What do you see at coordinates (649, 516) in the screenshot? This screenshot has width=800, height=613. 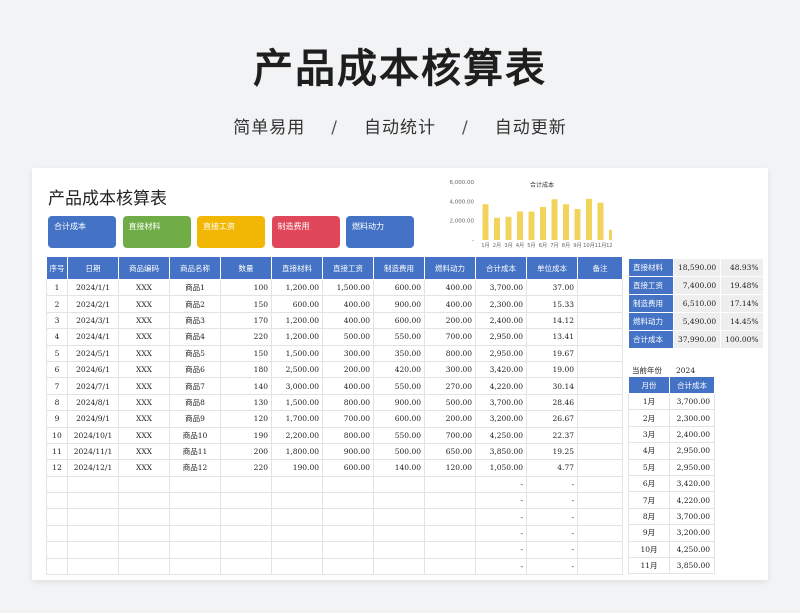 I see `table-cell: 8月` at bounding box center [649, 516].